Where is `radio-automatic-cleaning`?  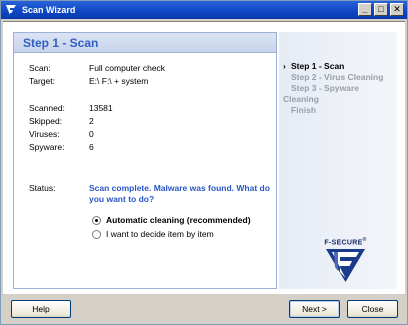 radio-automatic-cleaning is located at coordinates (96, 220).